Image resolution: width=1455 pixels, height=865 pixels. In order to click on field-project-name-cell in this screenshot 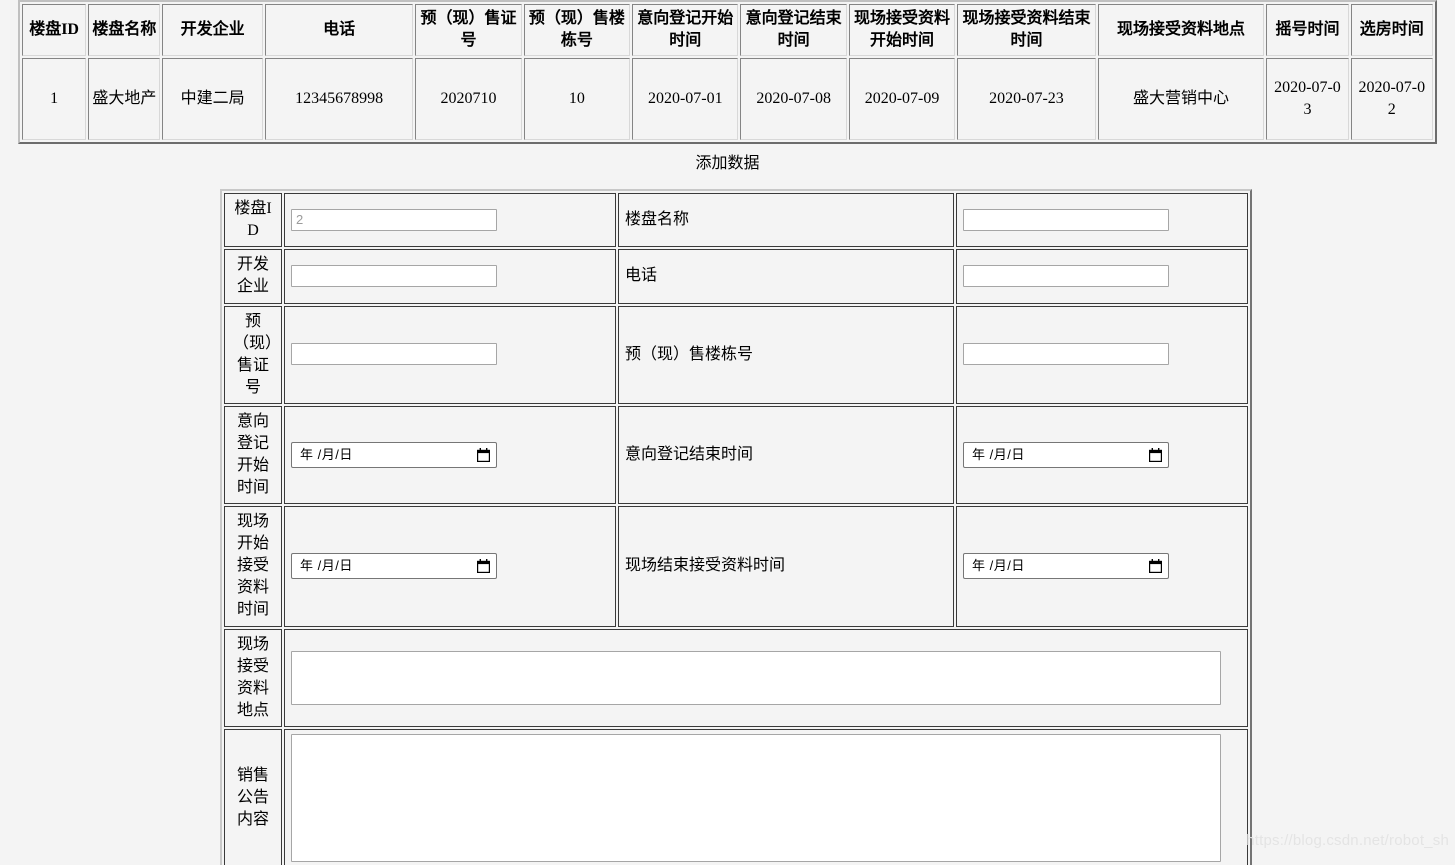, I will do `click(1102, 220)`.